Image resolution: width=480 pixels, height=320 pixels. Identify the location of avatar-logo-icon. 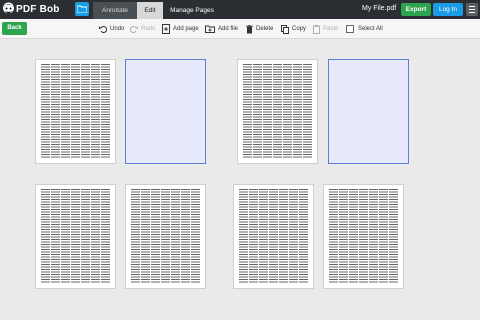
(8, 9).